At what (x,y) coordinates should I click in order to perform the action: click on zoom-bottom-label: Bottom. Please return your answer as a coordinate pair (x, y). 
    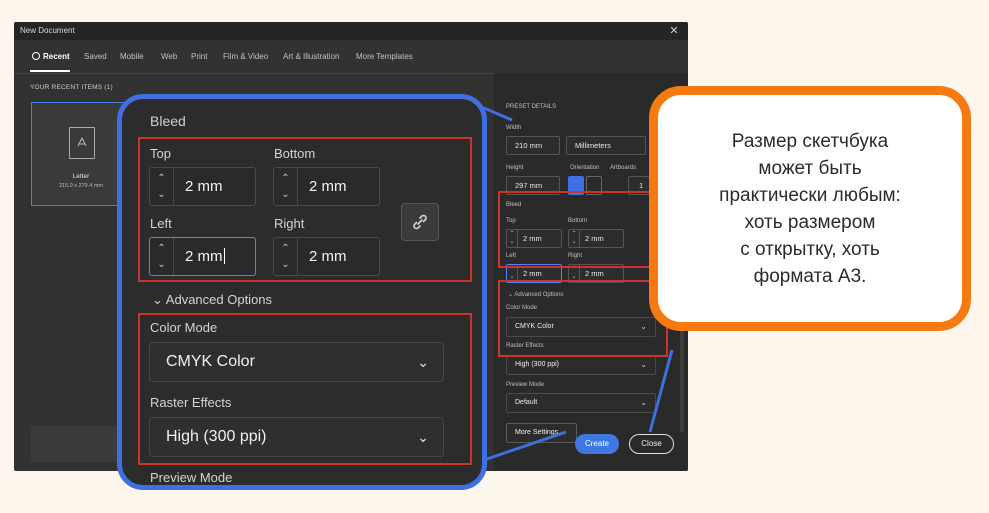
    Looking at the image, I should click on (295, 153).